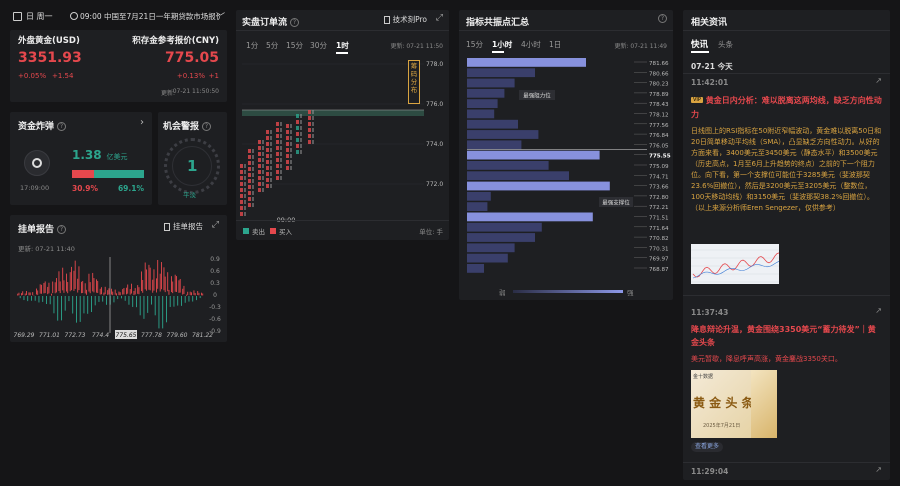 Image resolution: width=900 pixels, height=486 pixels. What do you see at coordinates (220, 16) in the screenshot?
I see `chevron-down-icon: ﹀` at bounding box center [220, 16].